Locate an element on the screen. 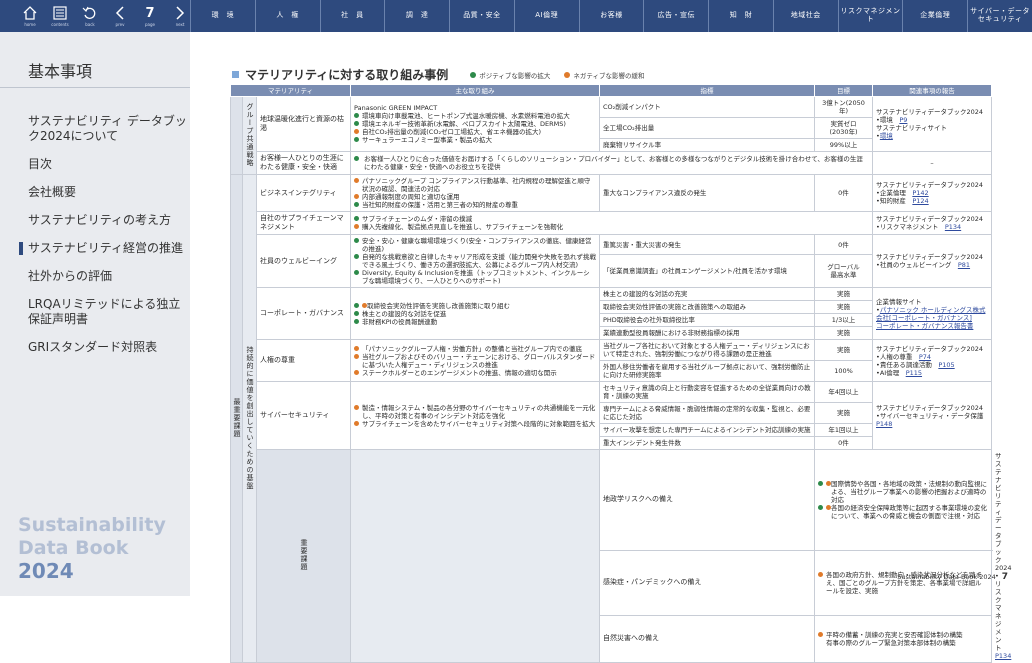 This screenshot has width=1032, height=663. sidebar-item: 目次 is located at coordinates (108, 164).